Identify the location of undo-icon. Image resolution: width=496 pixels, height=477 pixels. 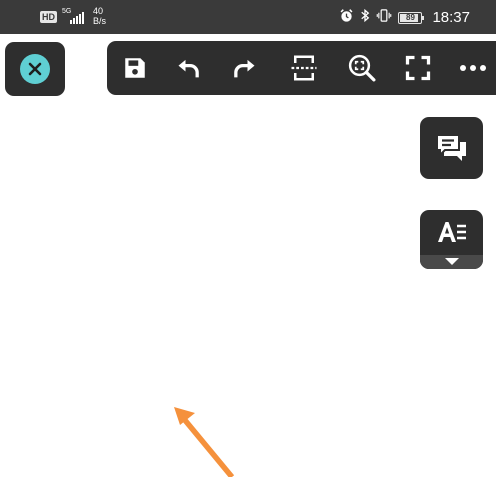
(188, 68).